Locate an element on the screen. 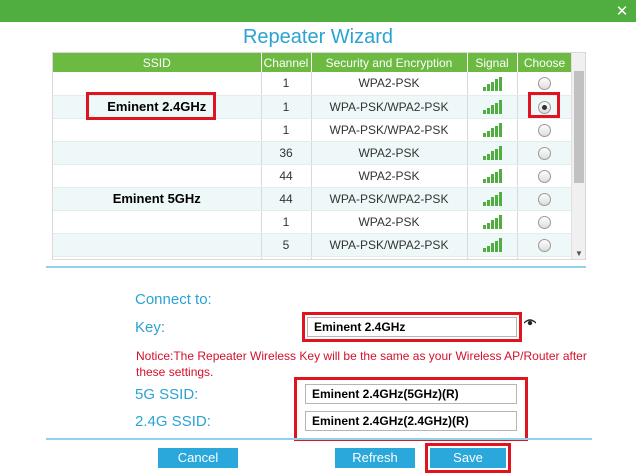 The height and width of the screenshot is (476, 636). save-button: Save is located at coordinates (468, 458).